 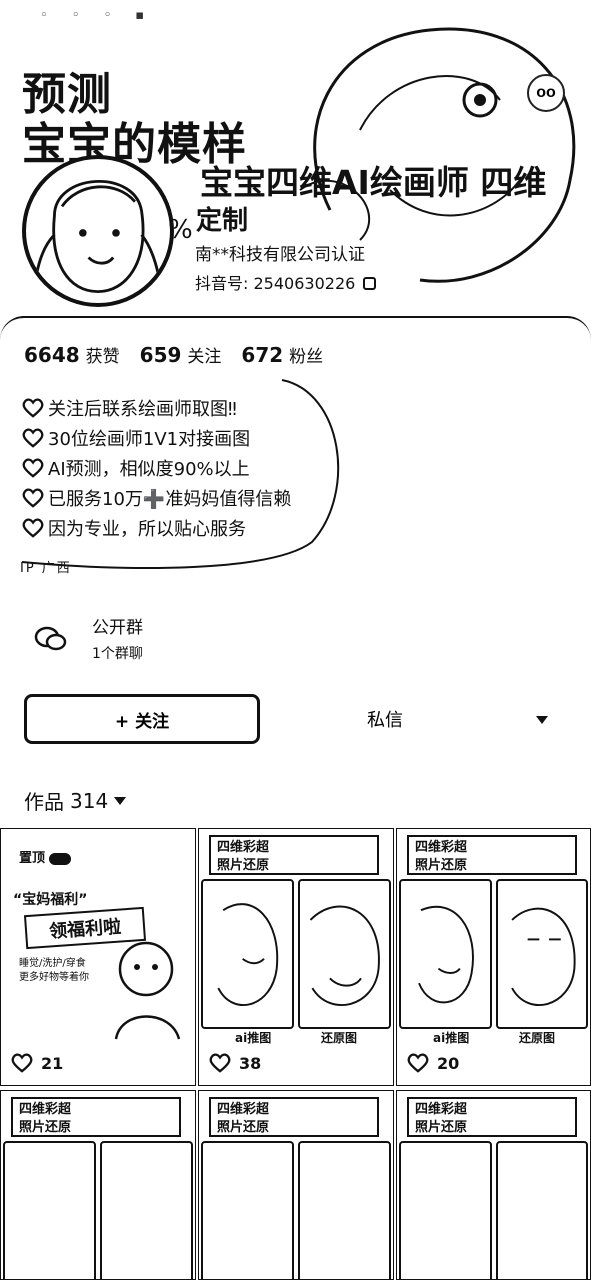 I want to click on bio-line: AI预测，相似度90%以上, so click(x=187, y=468).